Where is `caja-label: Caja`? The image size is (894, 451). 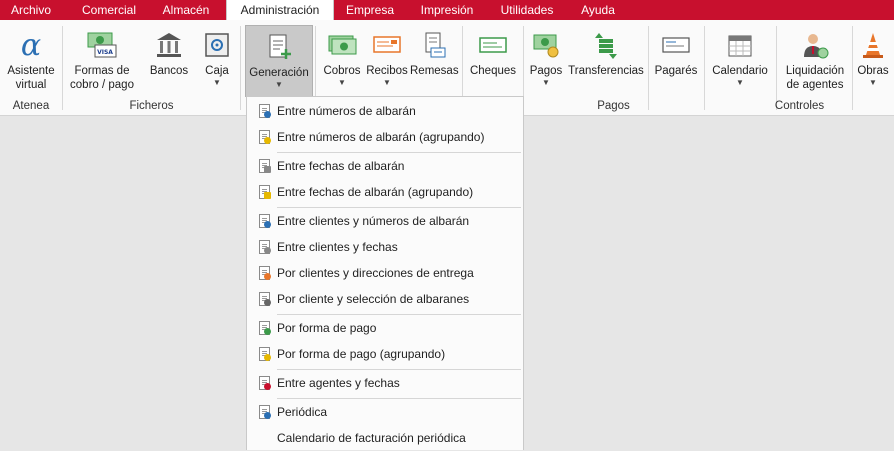
caja-label: Caja is located at coordinates (217, 71).